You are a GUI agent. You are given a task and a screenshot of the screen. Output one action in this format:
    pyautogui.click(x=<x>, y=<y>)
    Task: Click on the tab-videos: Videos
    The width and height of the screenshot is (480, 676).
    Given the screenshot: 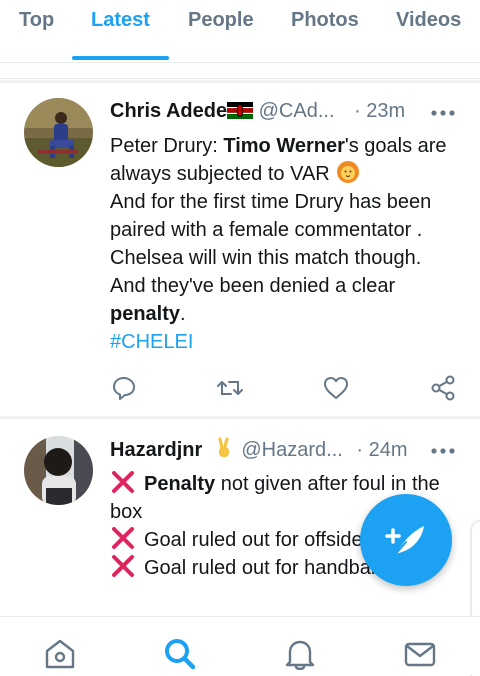 What is the action you would take?
    pyautogui.click(x=428, y=31)
    